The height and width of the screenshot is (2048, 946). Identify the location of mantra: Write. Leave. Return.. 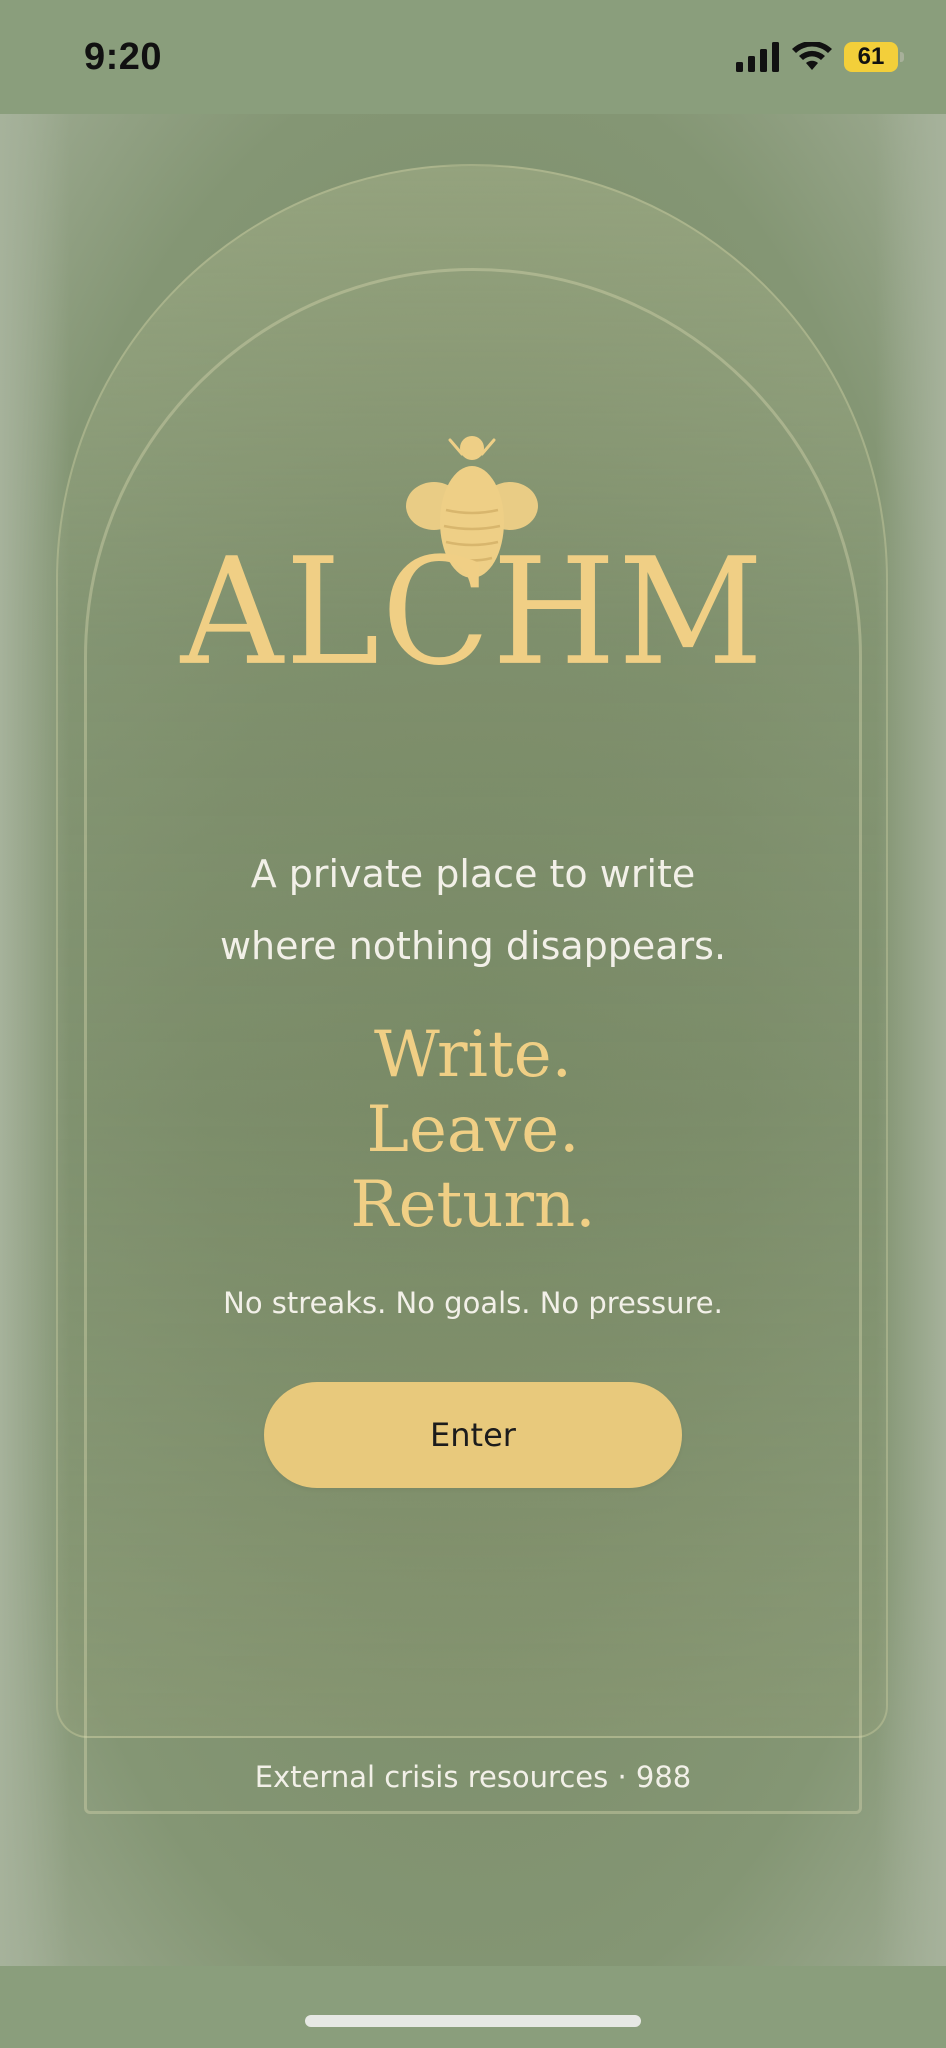
(473, 1130).